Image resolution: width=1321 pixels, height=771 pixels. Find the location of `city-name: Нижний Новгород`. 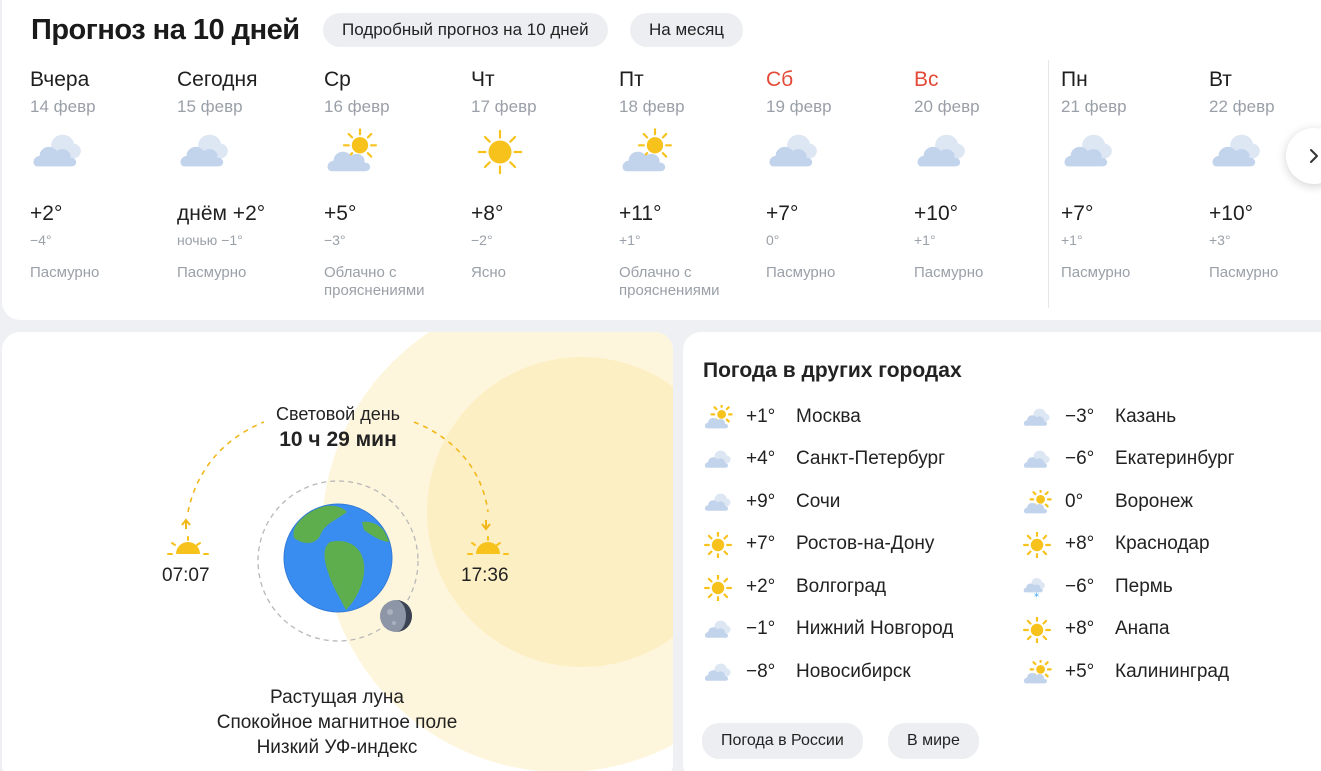

city-name: Нижний Новгород is located at coordinates (875, 628).